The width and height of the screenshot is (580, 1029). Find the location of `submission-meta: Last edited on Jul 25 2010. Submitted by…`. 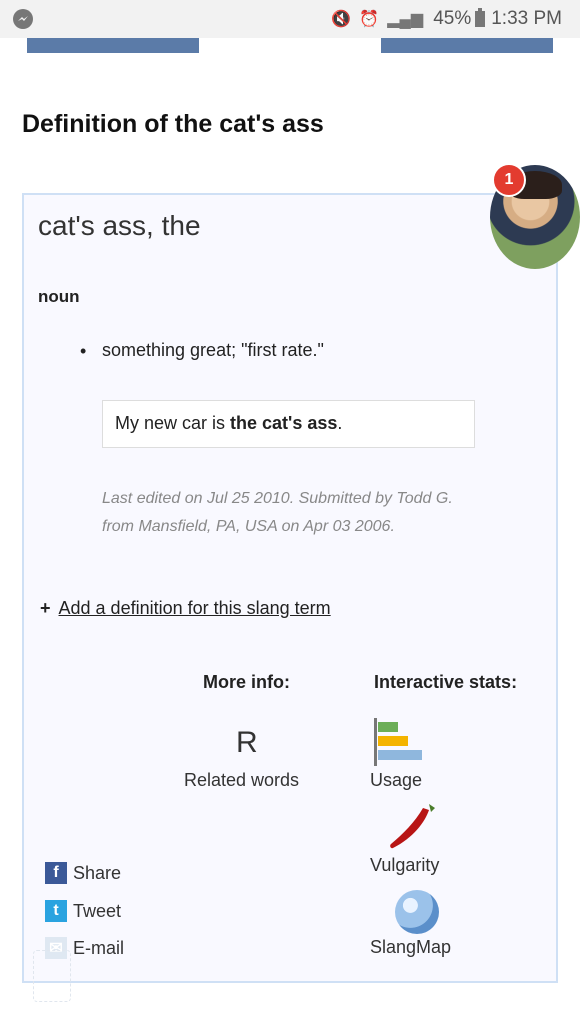

submission-meta: Last edited on Jul 25 2010. Submitted by… is located at coordinates (322, 513).